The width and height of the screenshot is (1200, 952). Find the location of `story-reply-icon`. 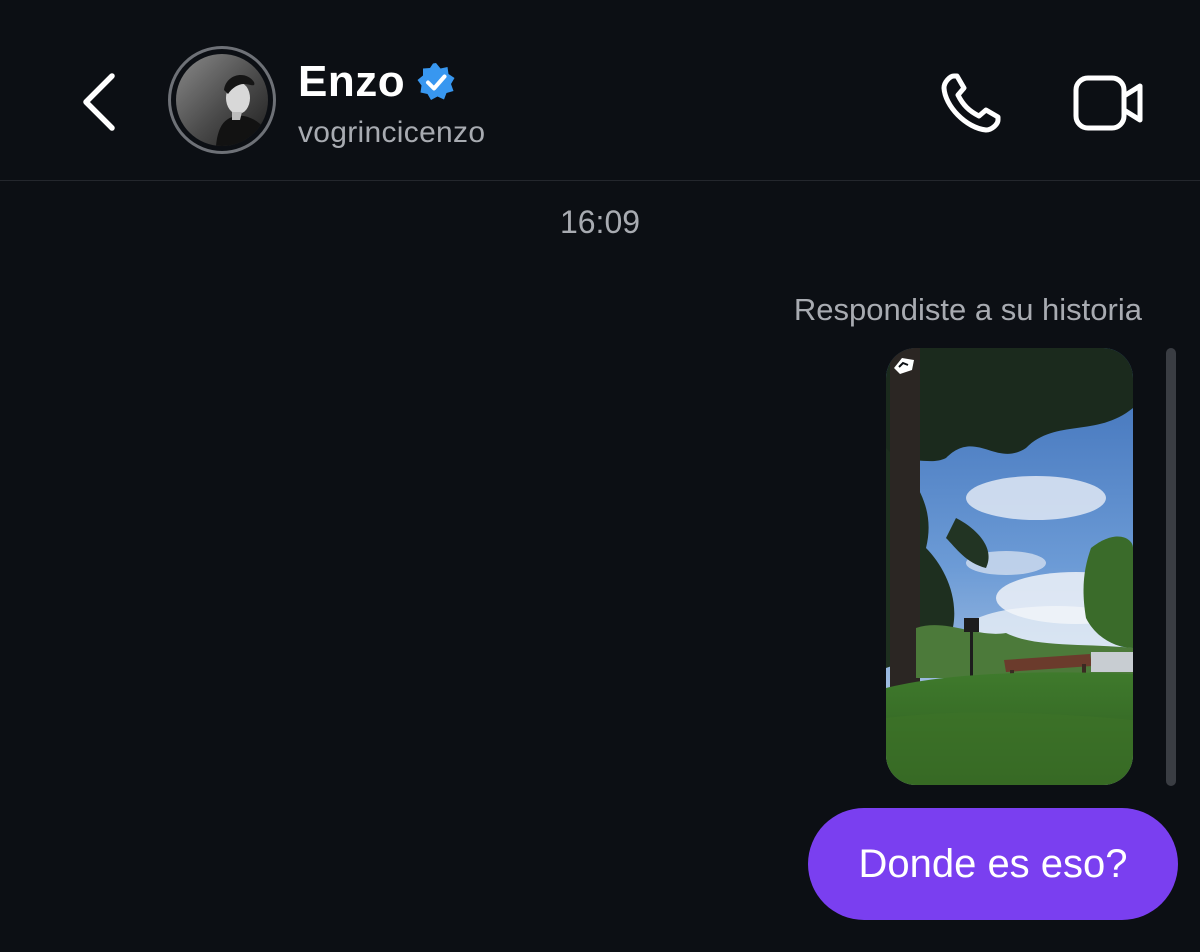

story-reply-icon is located at coordinates (904, 366).